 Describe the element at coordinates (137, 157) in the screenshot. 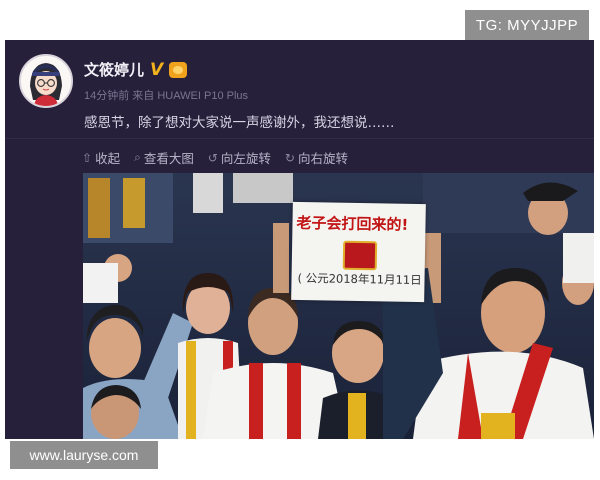

I see `search-icon: ⌕` at that location.